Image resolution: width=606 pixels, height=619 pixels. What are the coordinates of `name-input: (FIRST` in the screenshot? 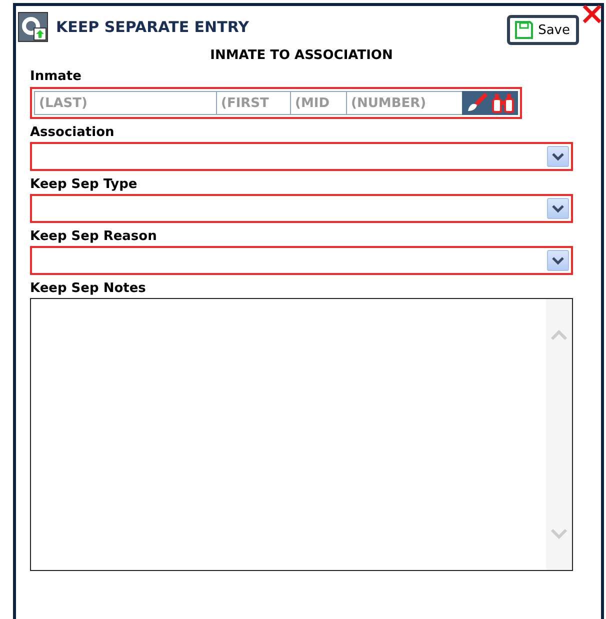 It's located at (253, 103).